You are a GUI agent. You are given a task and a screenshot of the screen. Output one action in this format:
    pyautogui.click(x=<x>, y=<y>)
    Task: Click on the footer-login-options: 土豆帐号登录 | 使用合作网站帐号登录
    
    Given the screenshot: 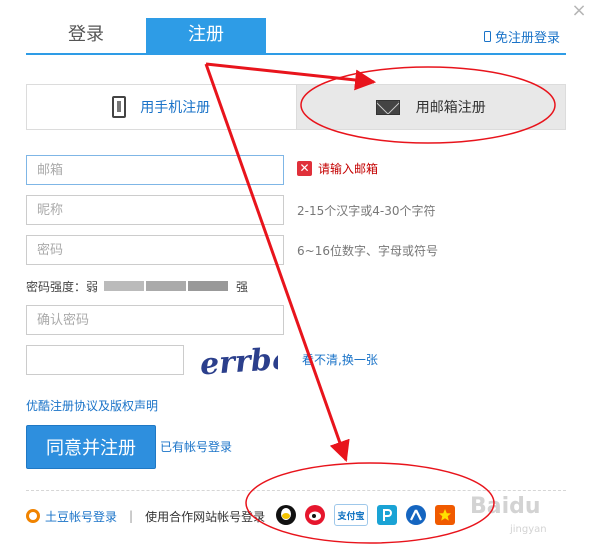 What is the action you would take?
    pyautogui.click(x=145, y=516)
    